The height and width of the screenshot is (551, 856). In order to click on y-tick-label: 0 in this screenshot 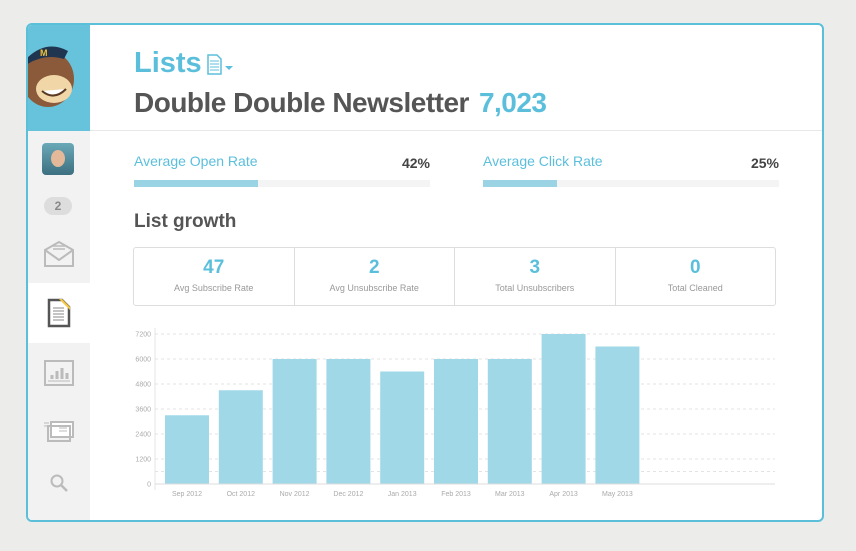, I will do `click(149, 485)`.